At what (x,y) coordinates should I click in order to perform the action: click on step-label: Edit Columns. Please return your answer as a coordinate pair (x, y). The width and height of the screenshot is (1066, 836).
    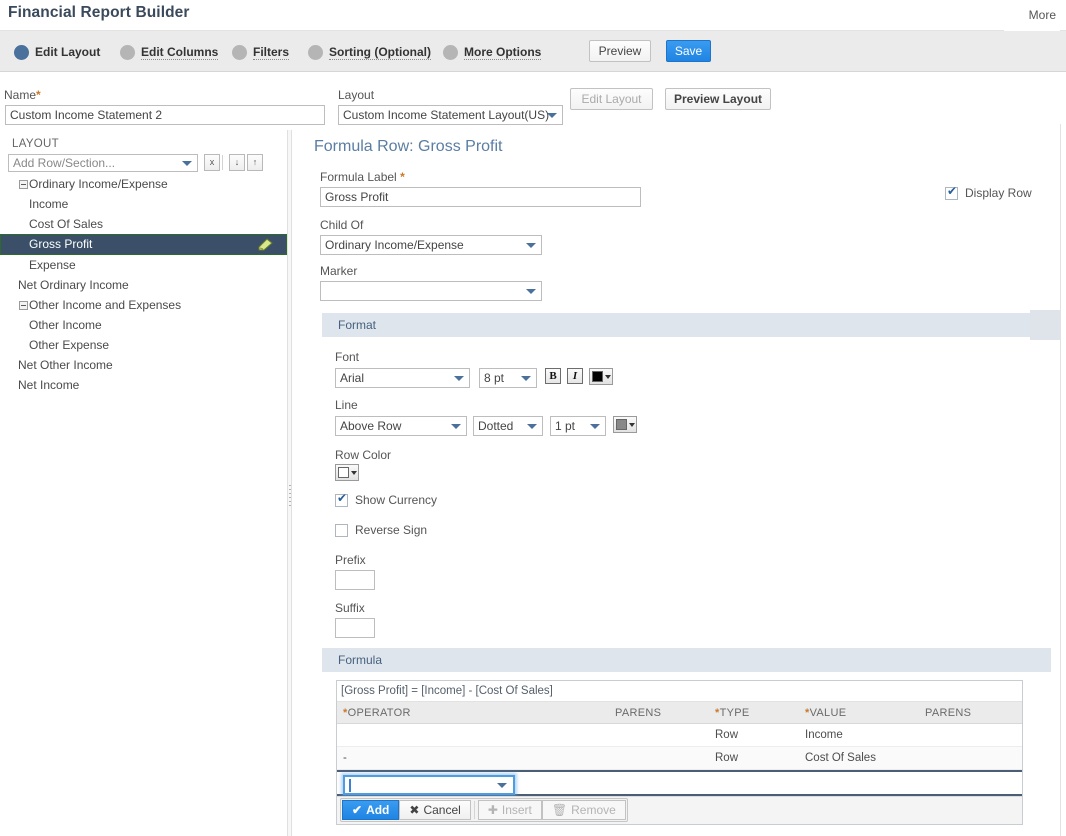
    Looking at the image, I should click on (180, 52).